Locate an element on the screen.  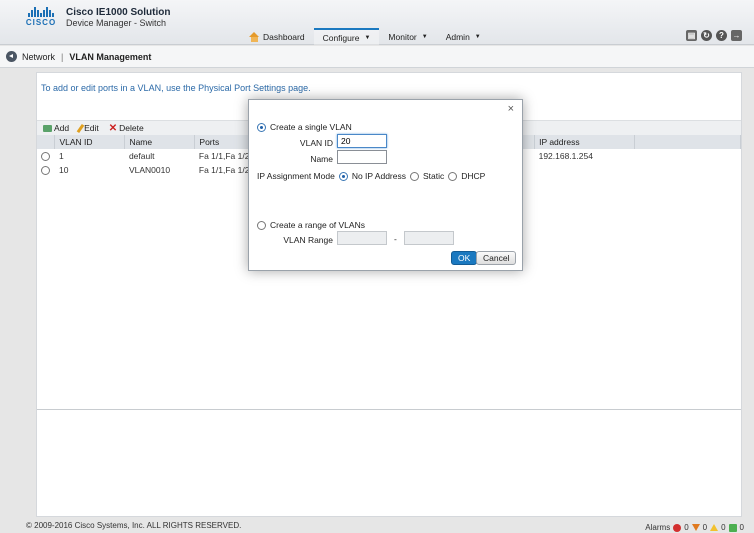
logout-icon: → is located at coordinates (736, 35).